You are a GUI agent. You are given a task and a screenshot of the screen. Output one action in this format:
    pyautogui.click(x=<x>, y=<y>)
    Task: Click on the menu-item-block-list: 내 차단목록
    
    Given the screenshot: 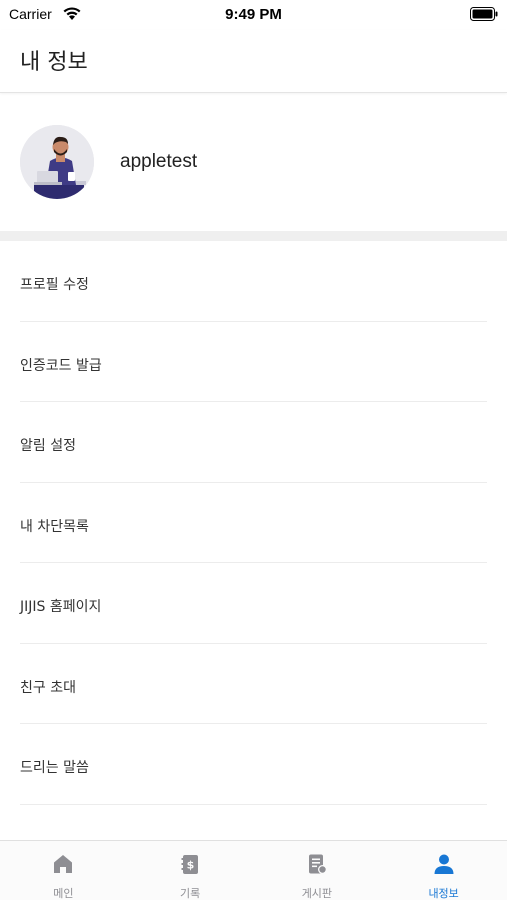 What is the action you would take?
    pyautogui.click(x=253, y=523)
    